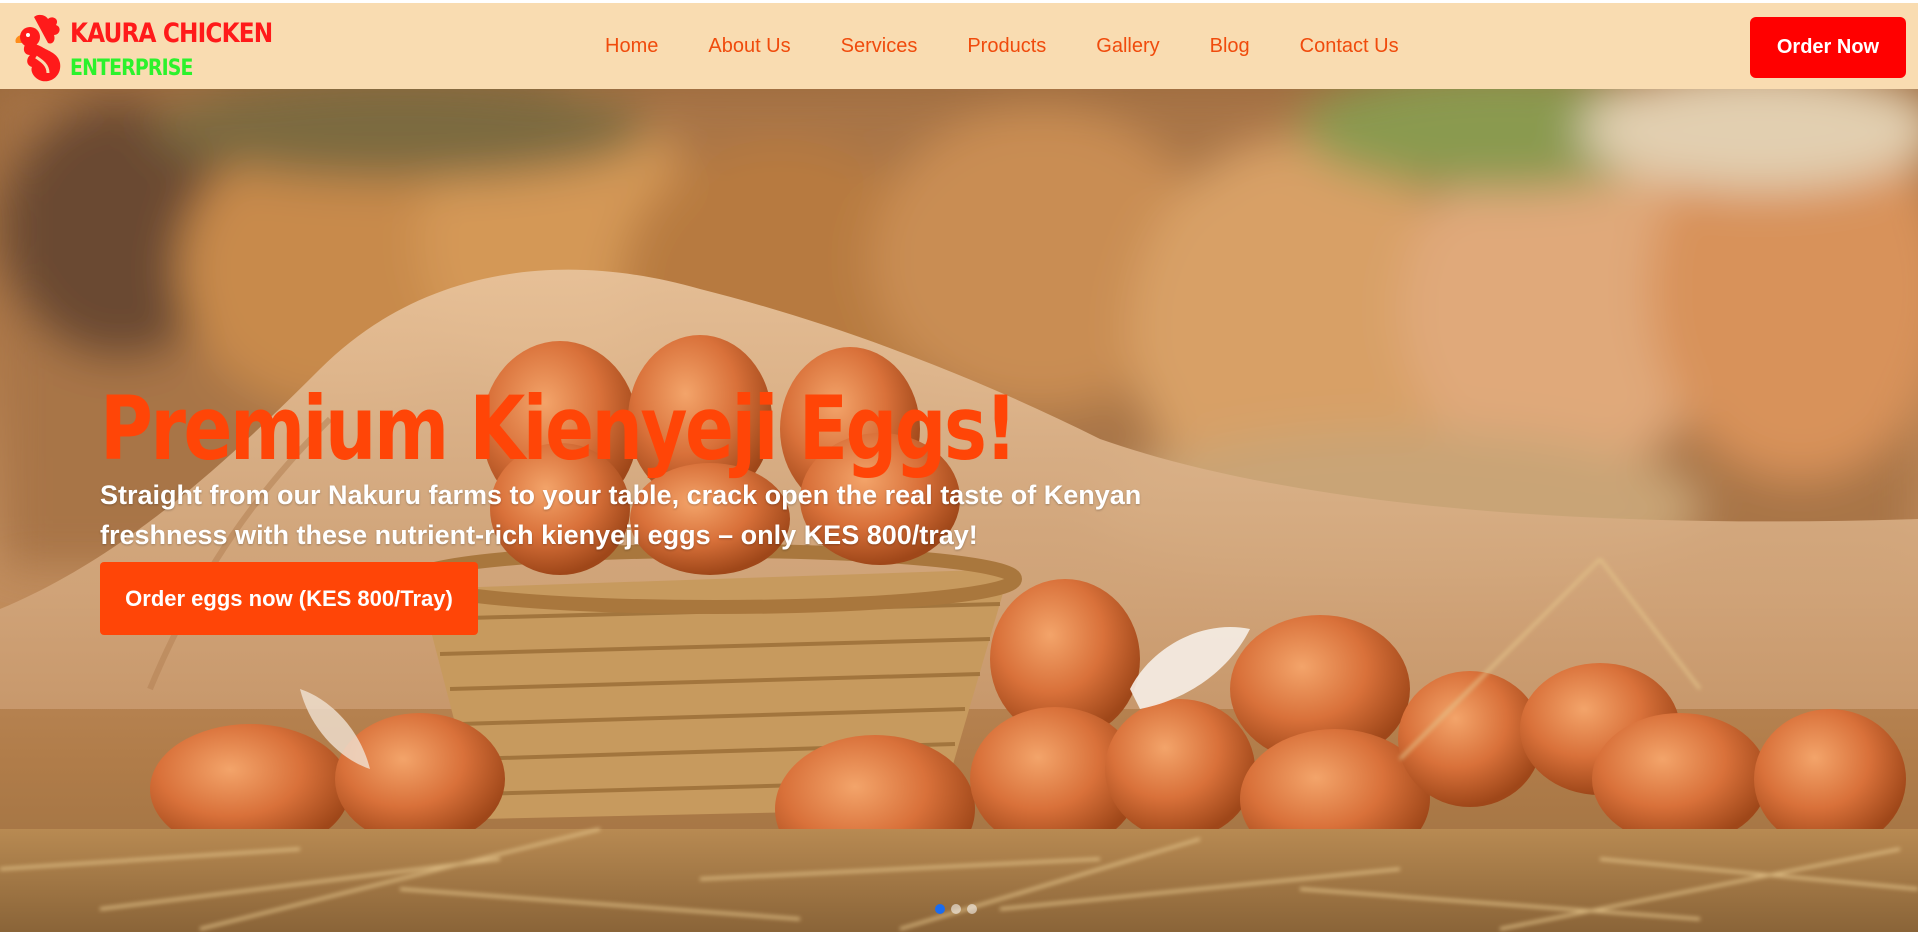 This screenshot has width=1918, height=932. What do you see at coordinates (1828, 47) in the screenshot?
I see `order-now-button: Order Now` at bounding box center [1828, 47].